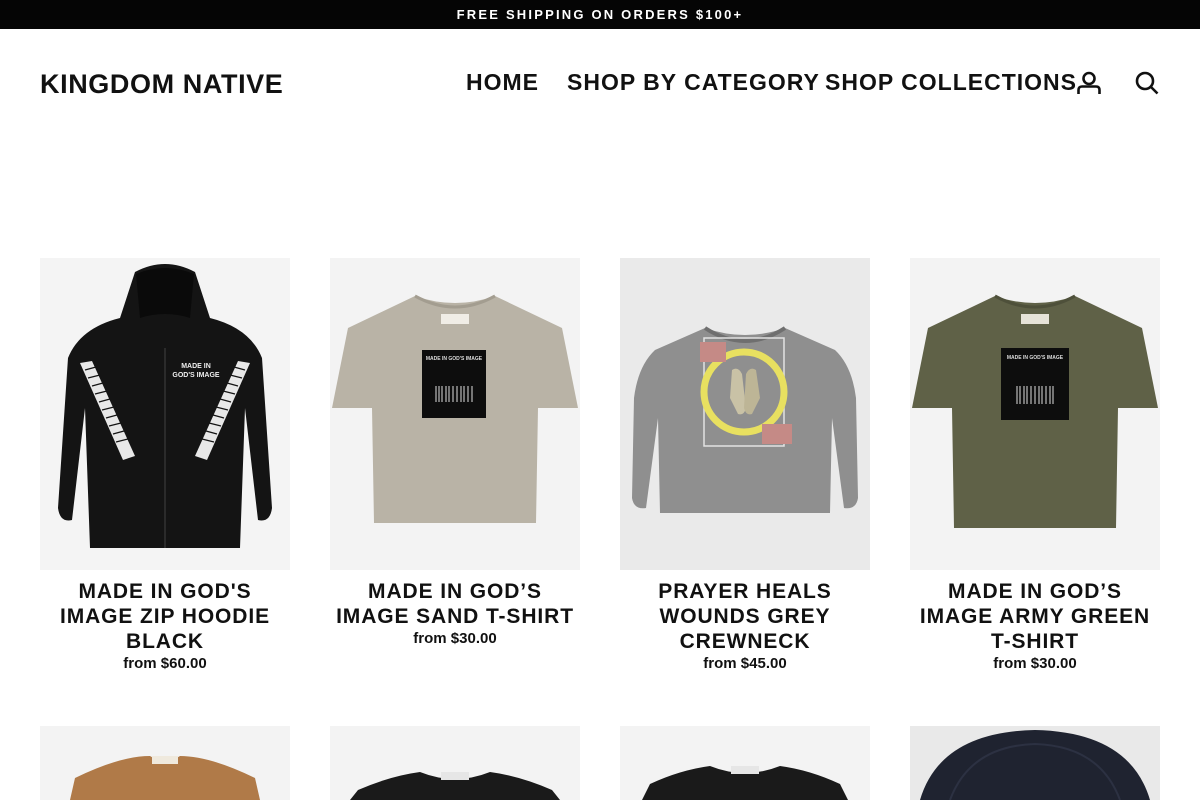 This screenshot has width=1200, height=800. I want to click on search-icon, so click(1147, 83).